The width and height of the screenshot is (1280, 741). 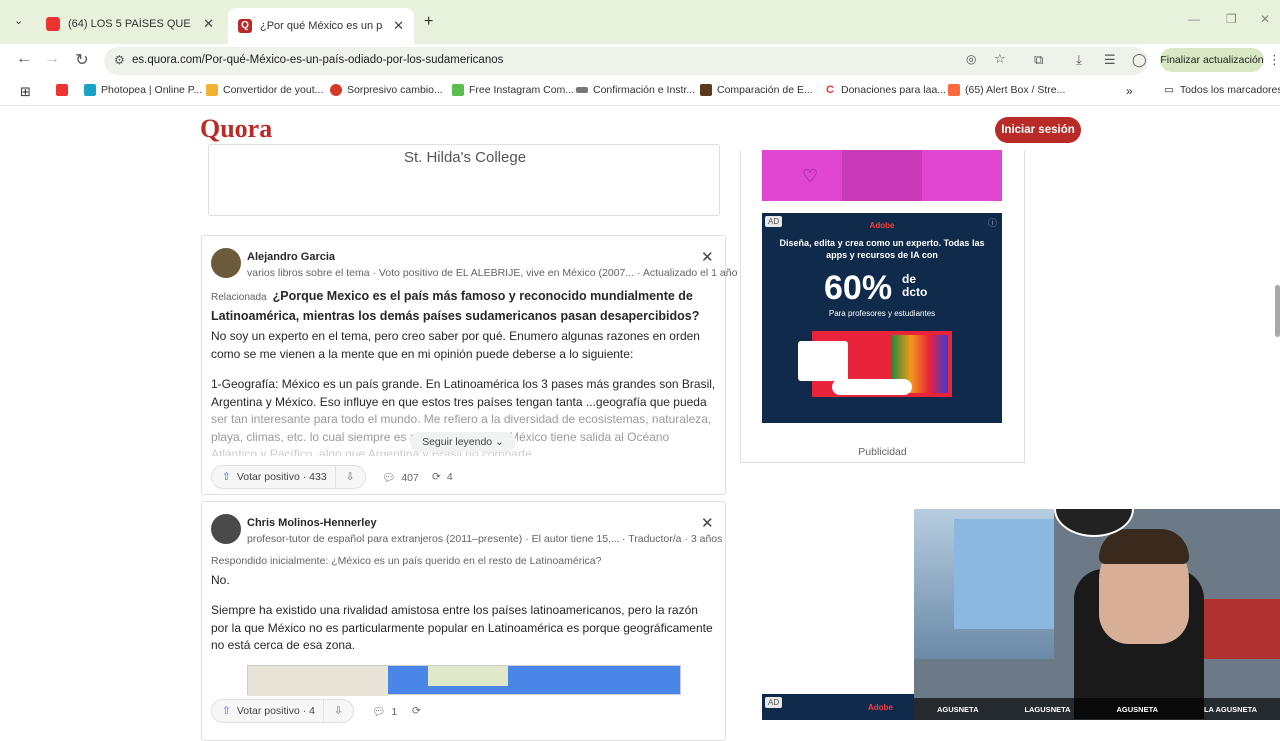 I want to click on eye-off-icon: ◎, so click(x=971, y=59).